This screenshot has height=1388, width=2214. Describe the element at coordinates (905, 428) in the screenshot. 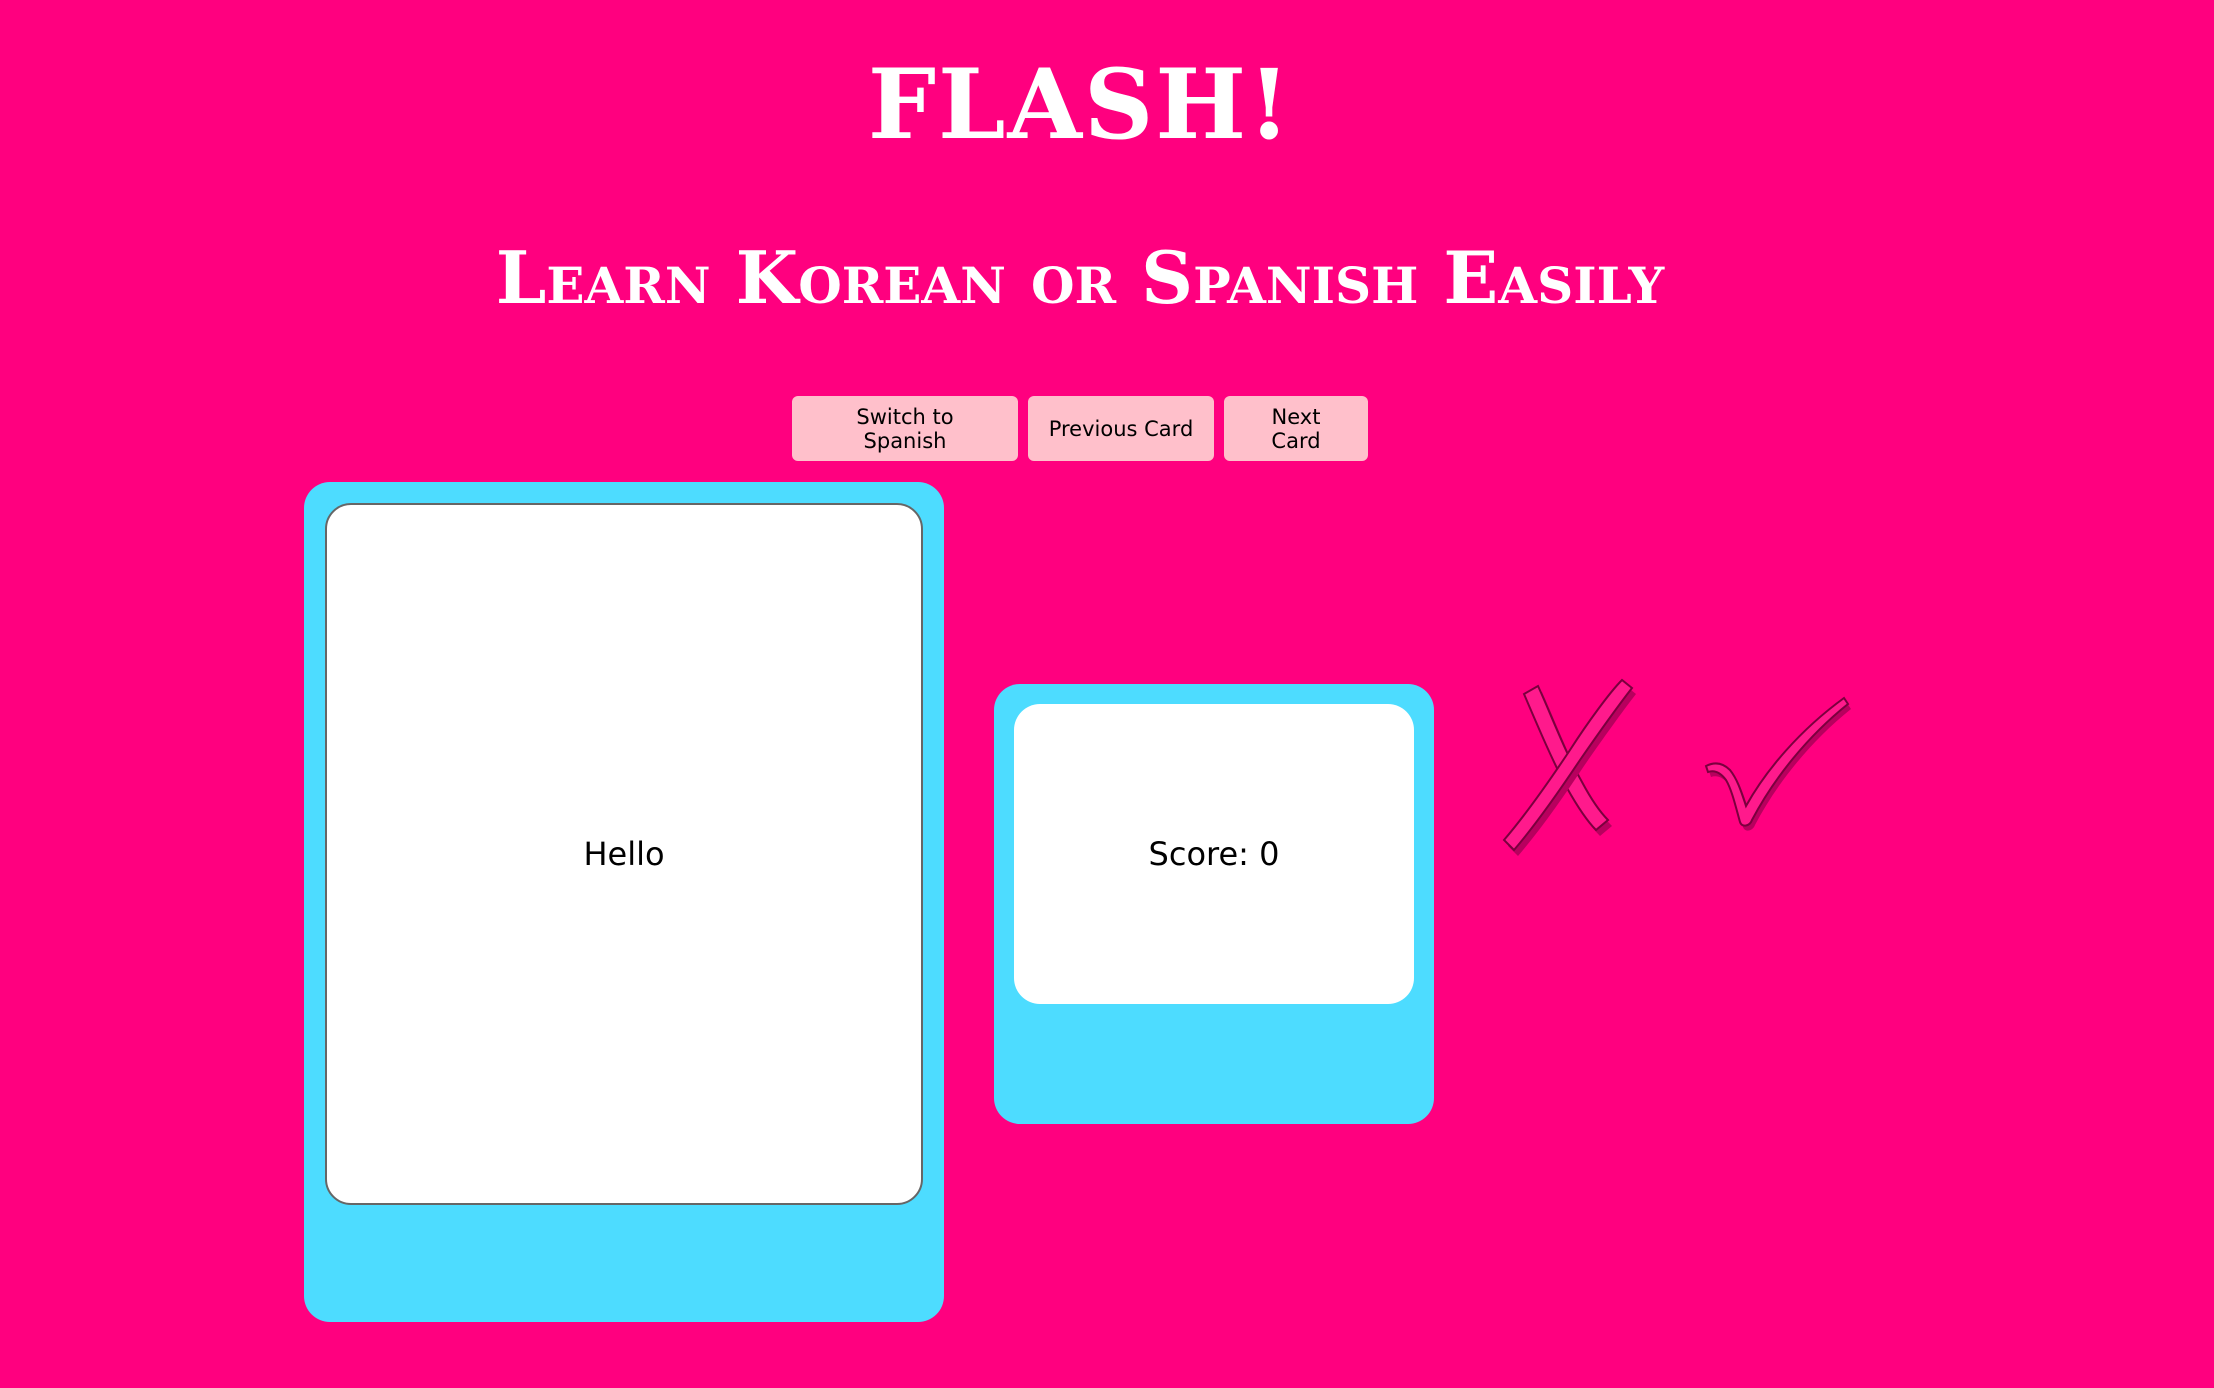

I see `switch-language-button: Switch to Spanish` at that location.